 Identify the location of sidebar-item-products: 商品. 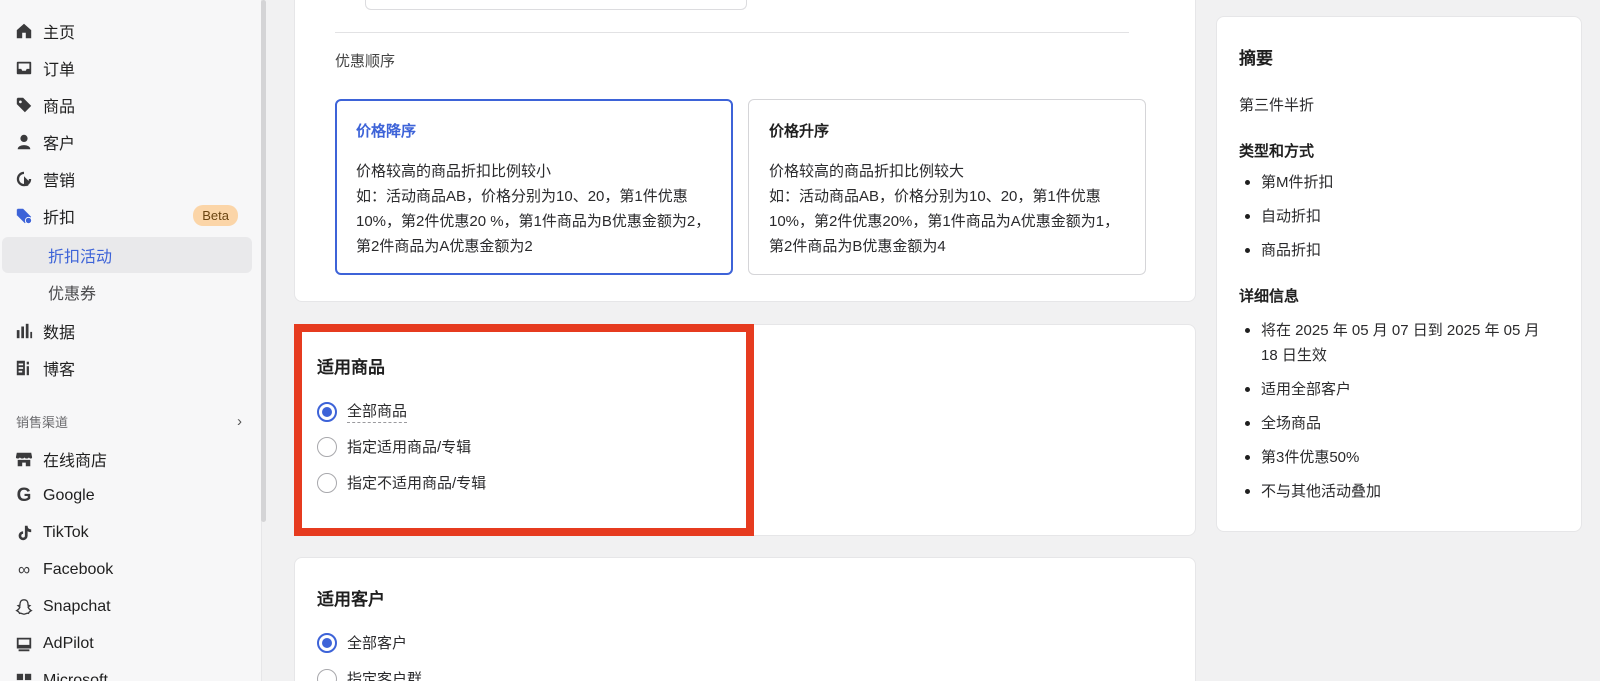
(126, 104).